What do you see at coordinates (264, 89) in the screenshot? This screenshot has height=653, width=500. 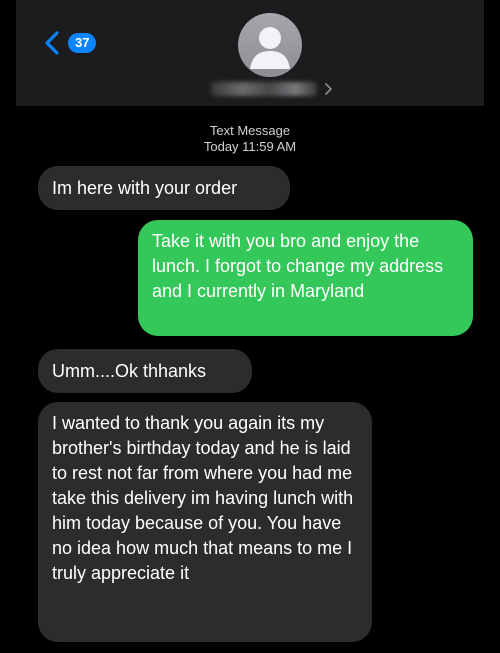 I see `redacted-contact-name` at bounding box center [264, 89].